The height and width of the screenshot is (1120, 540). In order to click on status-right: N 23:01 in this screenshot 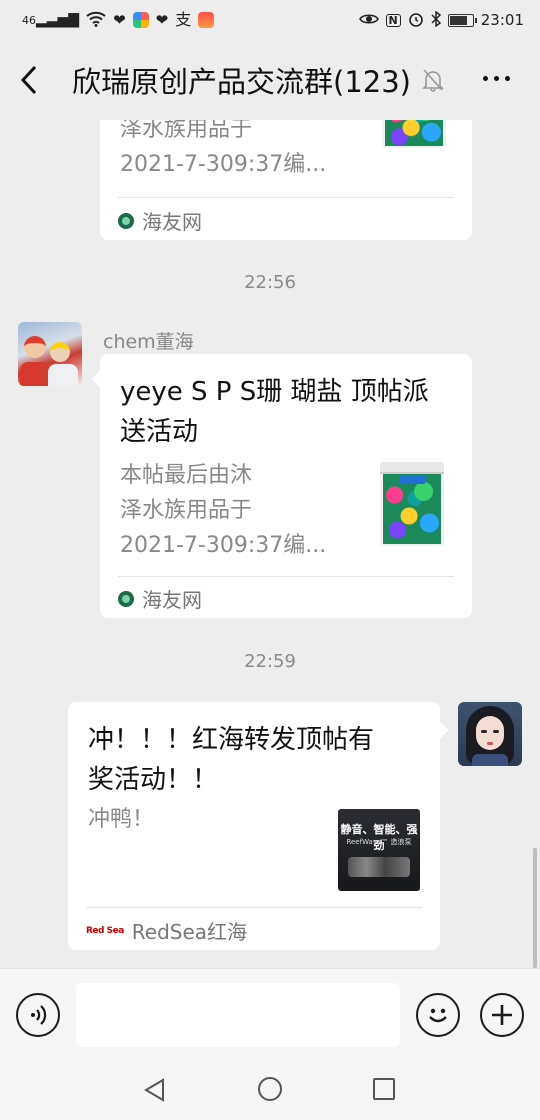, I will do `click(441, 20)`.